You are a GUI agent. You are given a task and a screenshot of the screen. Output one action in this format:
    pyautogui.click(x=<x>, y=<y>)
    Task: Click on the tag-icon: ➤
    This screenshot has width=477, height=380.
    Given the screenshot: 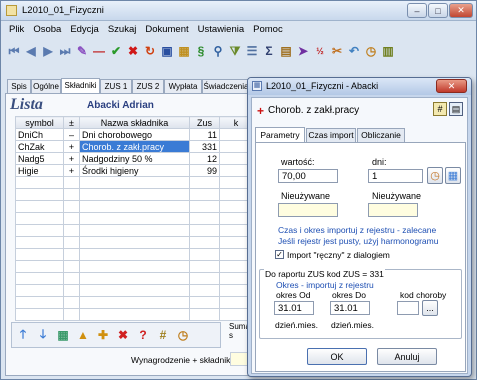 What is the action you would take?
    pyautogui.click(x=303, y=51)
    